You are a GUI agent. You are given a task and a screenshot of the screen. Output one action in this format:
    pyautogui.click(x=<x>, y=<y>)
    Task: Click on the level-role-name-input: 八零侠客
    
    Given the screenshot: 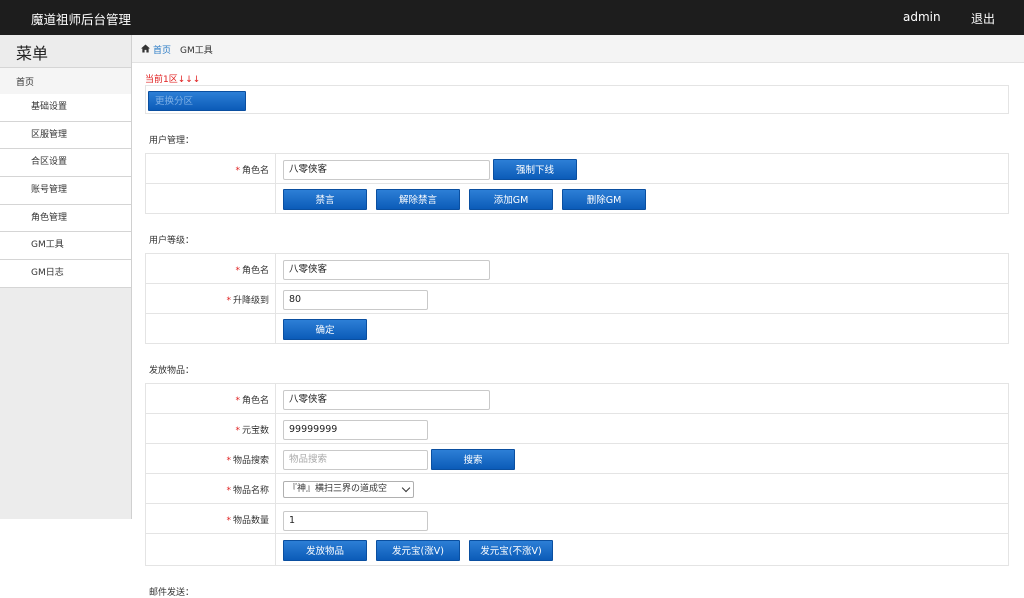 What is the action you would take?
    pyautogui.click(x=386, y=270)
    